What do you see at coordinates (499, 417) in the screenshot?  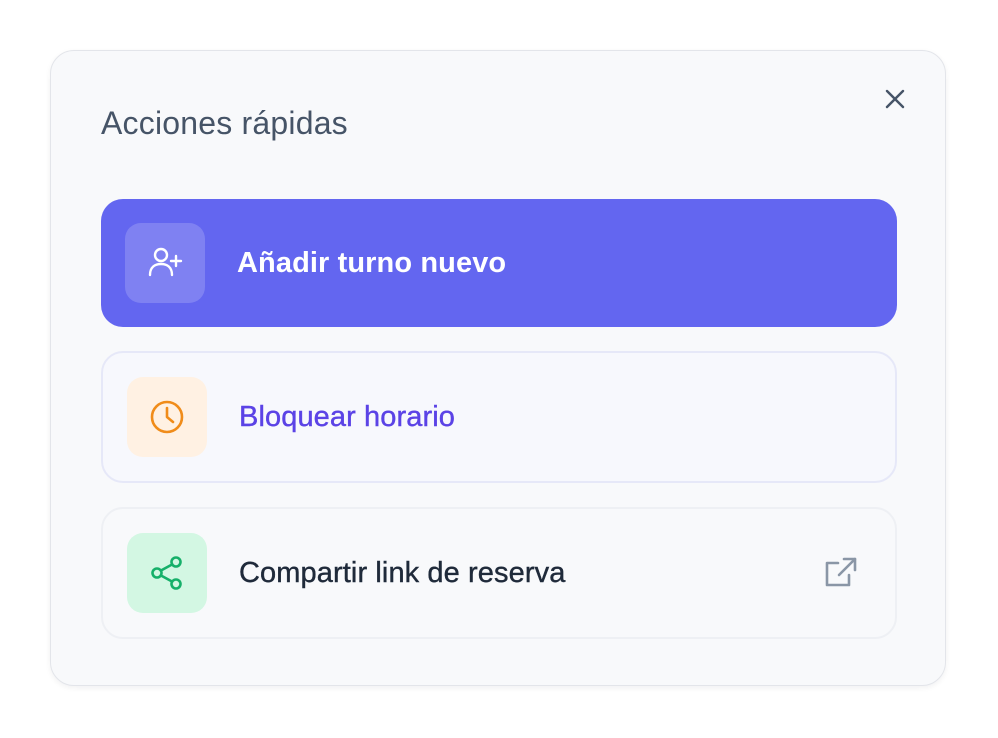 I see `block-schedule-button: Bloquear horario` at bounding box center [499, 417].